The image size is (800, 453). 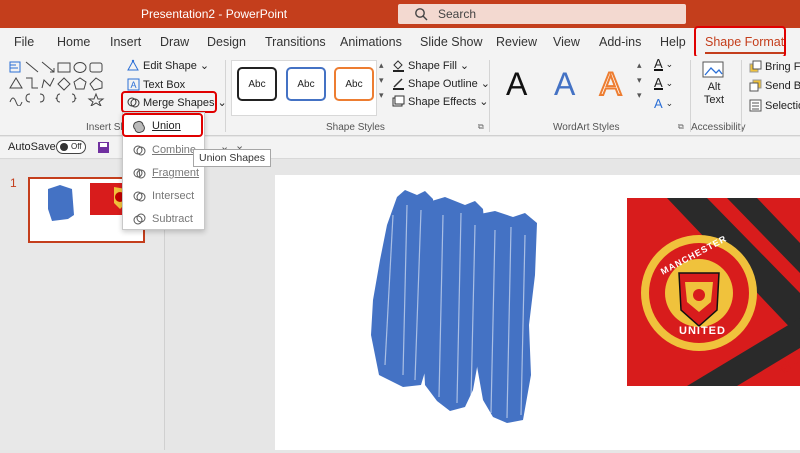 I want to click on text-fill-button: A ⌄, so click(x=664, y=63).